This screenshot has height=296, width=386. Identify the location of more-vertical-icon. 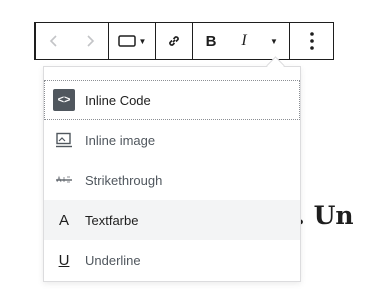
(311, 41).